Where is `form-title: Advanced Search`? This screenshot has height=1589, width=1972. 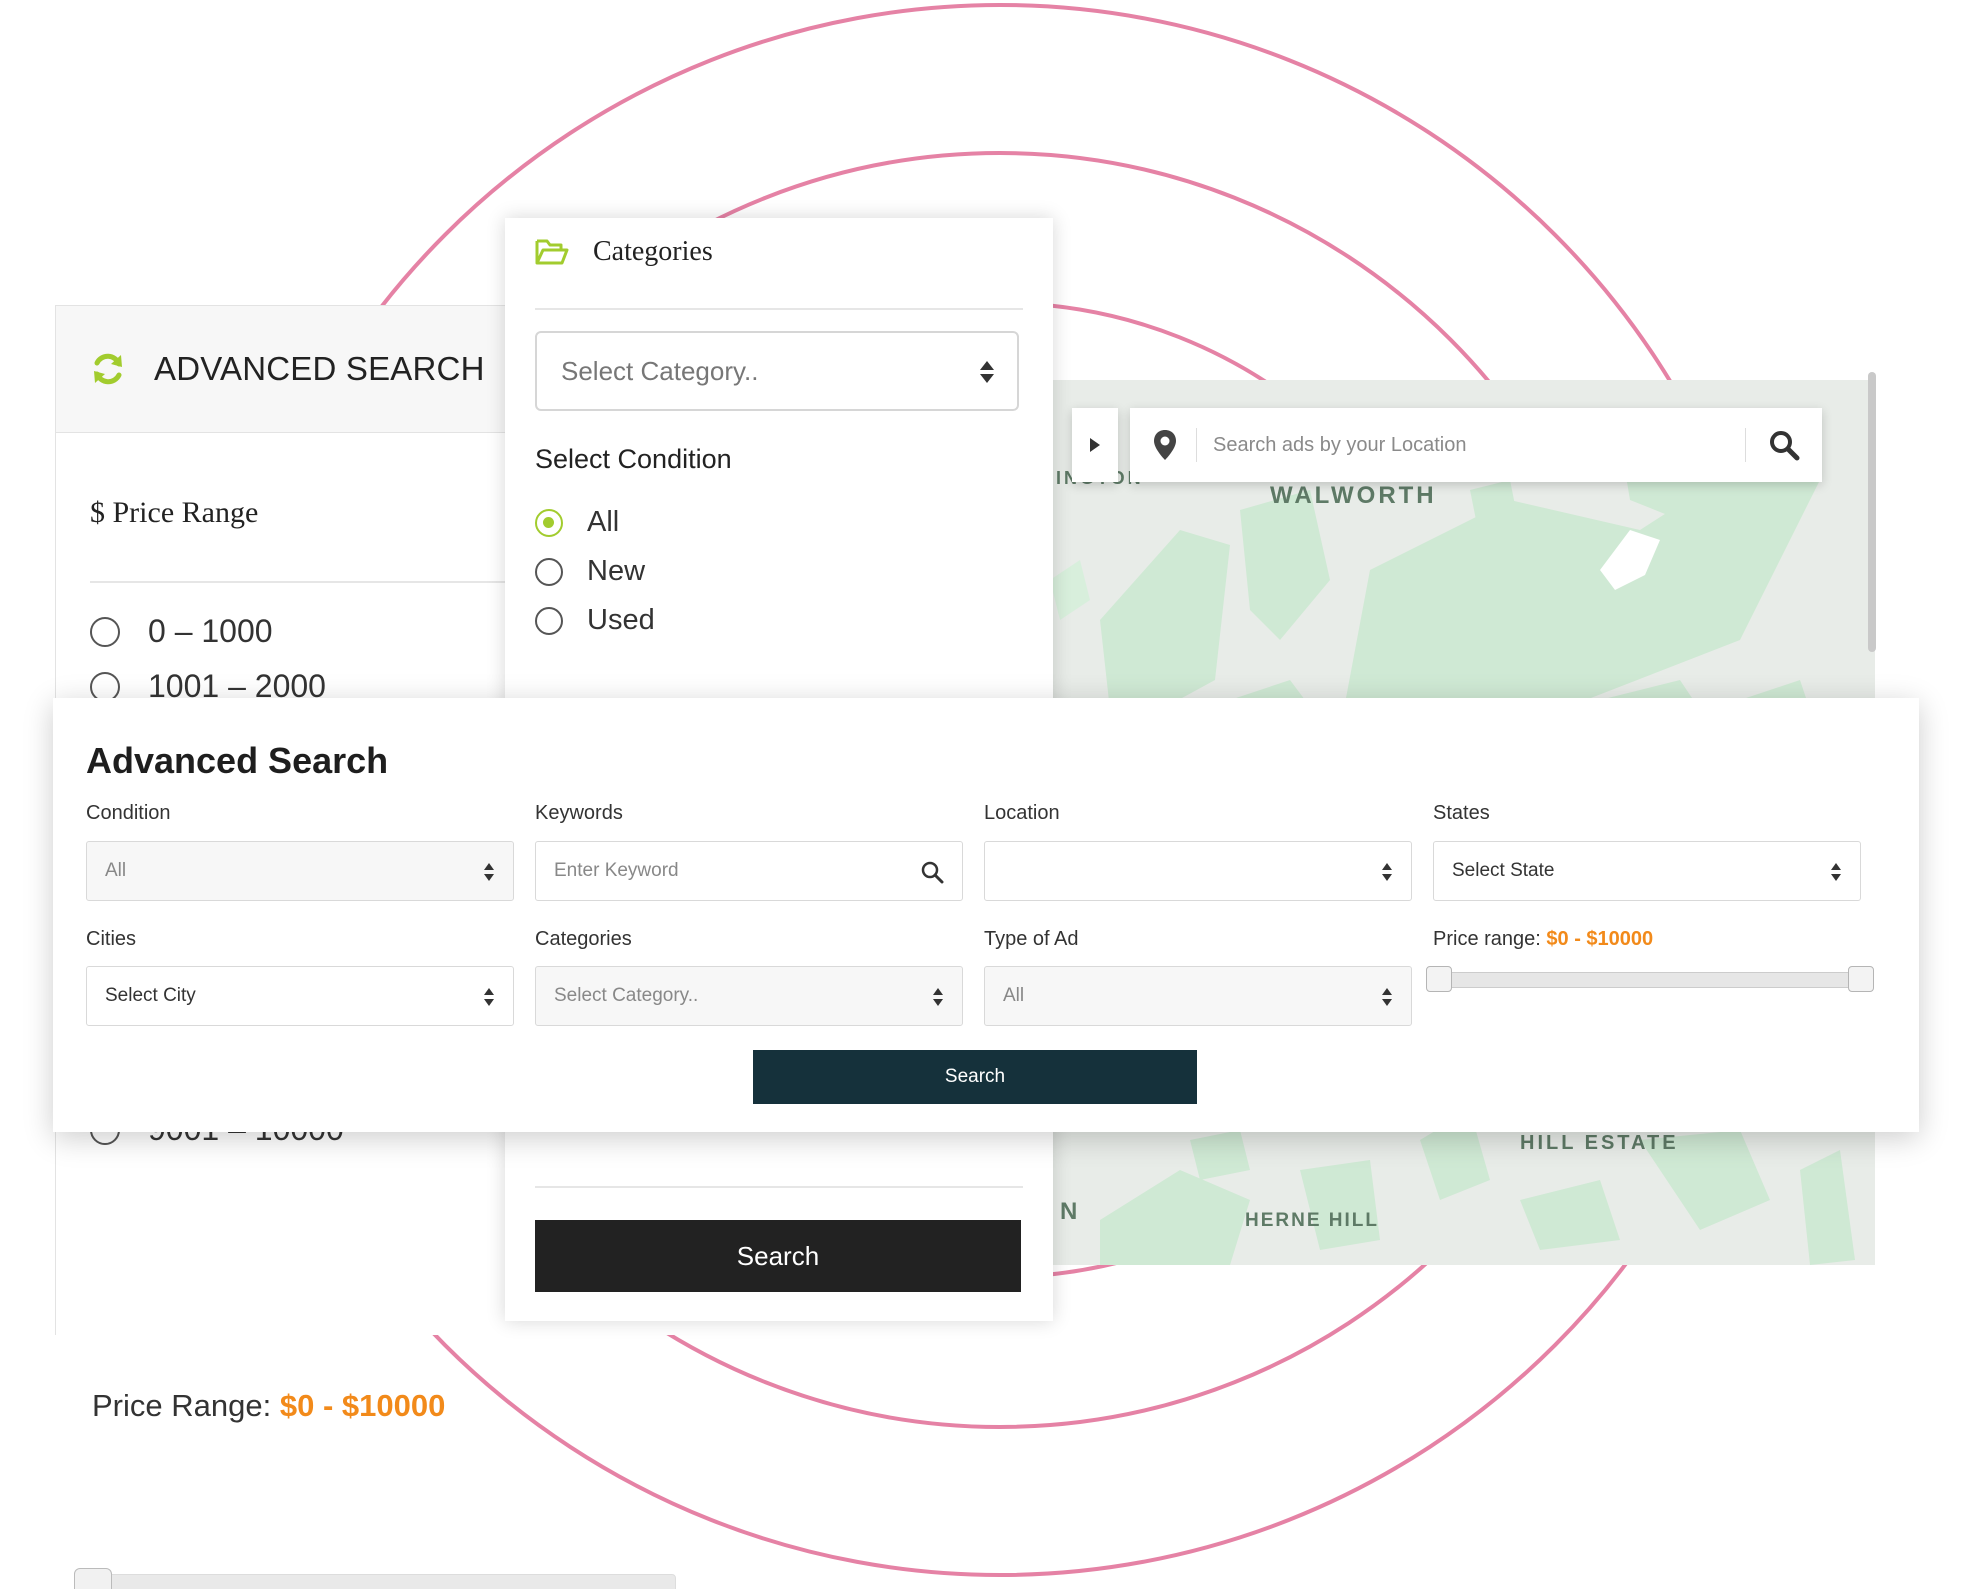
form-title: Advanced Search is located at coordinates (237, 760).